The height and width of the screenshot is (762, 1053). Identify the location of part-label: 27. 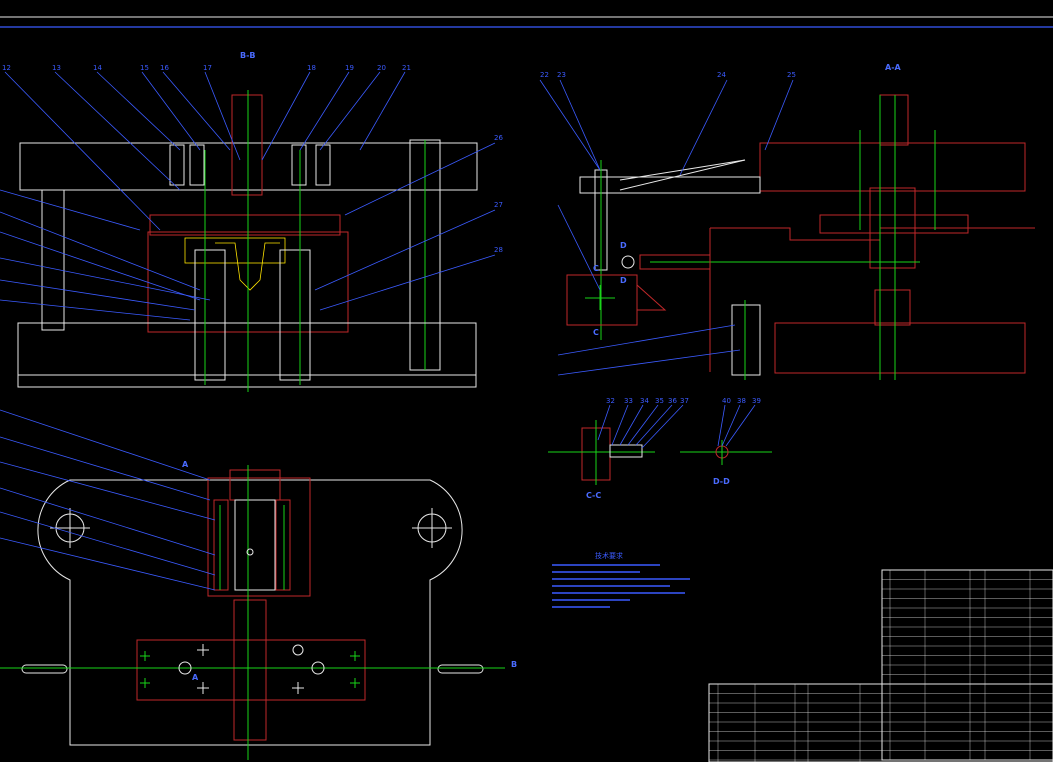
(498, 205).